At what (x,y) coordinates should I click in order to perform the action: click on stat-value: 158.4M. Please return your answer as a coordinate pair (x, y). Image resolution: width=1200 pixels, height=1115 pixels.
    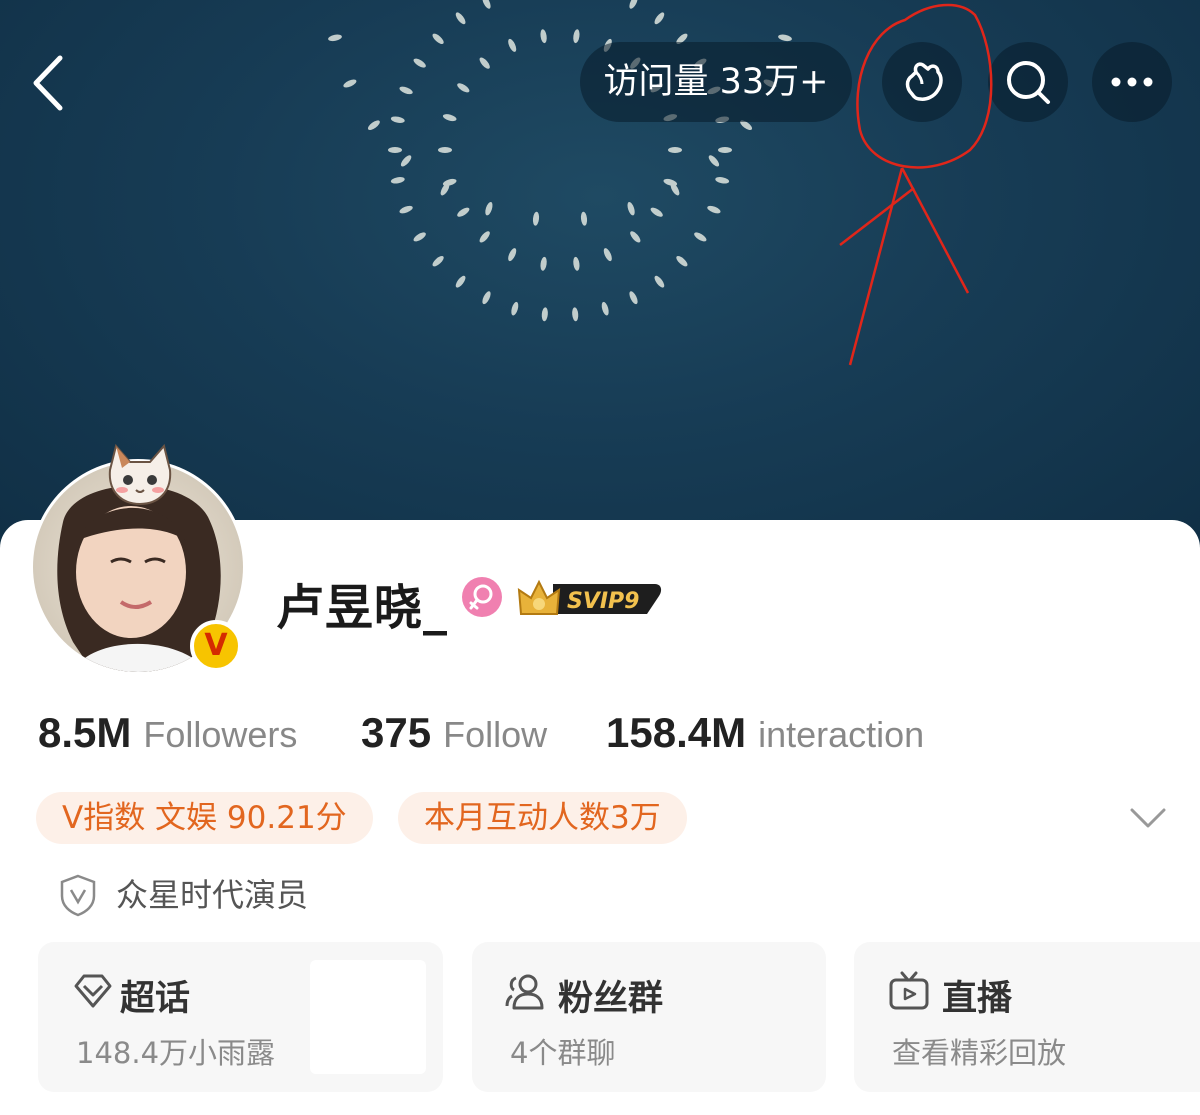
    Looking at the image, I should click on (676, 732).